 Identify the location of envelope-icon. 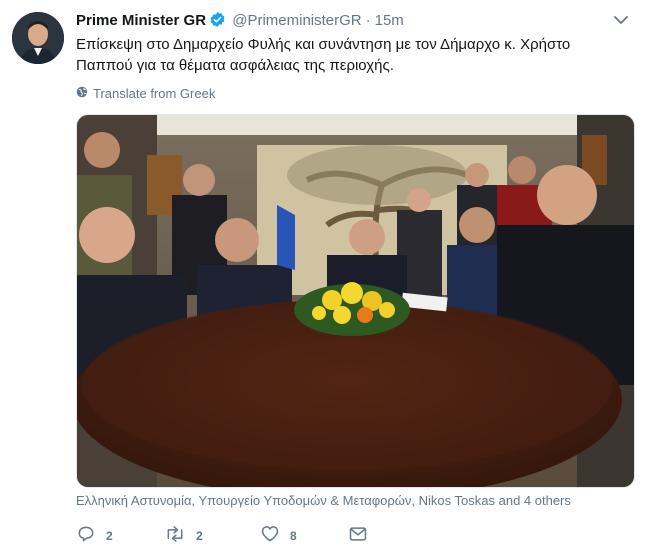
(358, 536).